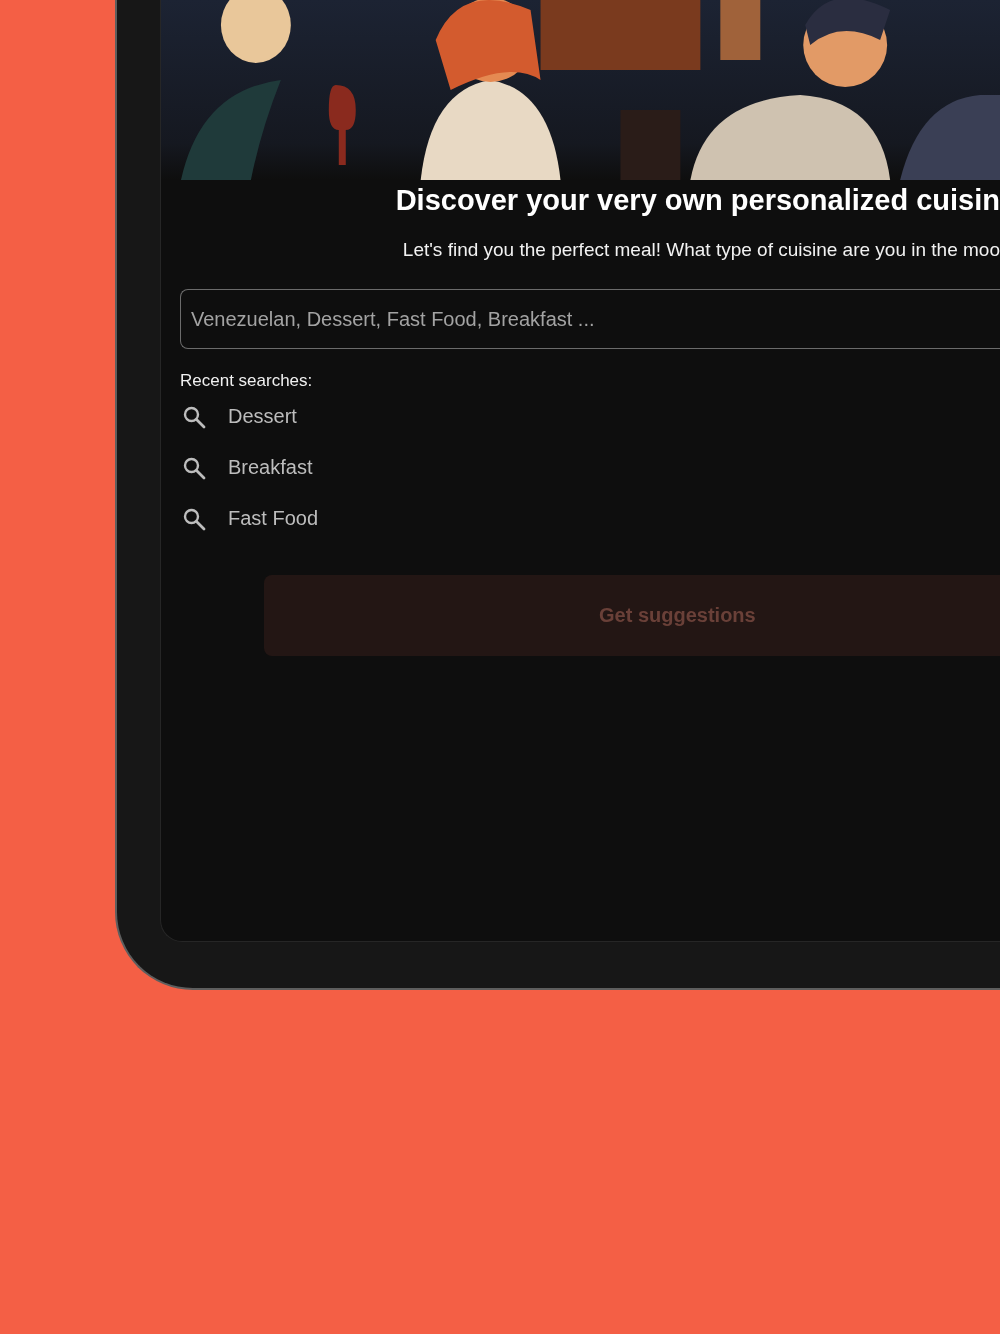 This screenshot has width=1000, height=1334. Describe the element at coordinates (273, 518) in the screenshot. I see `recent-search-item: Fast Food` at that location.